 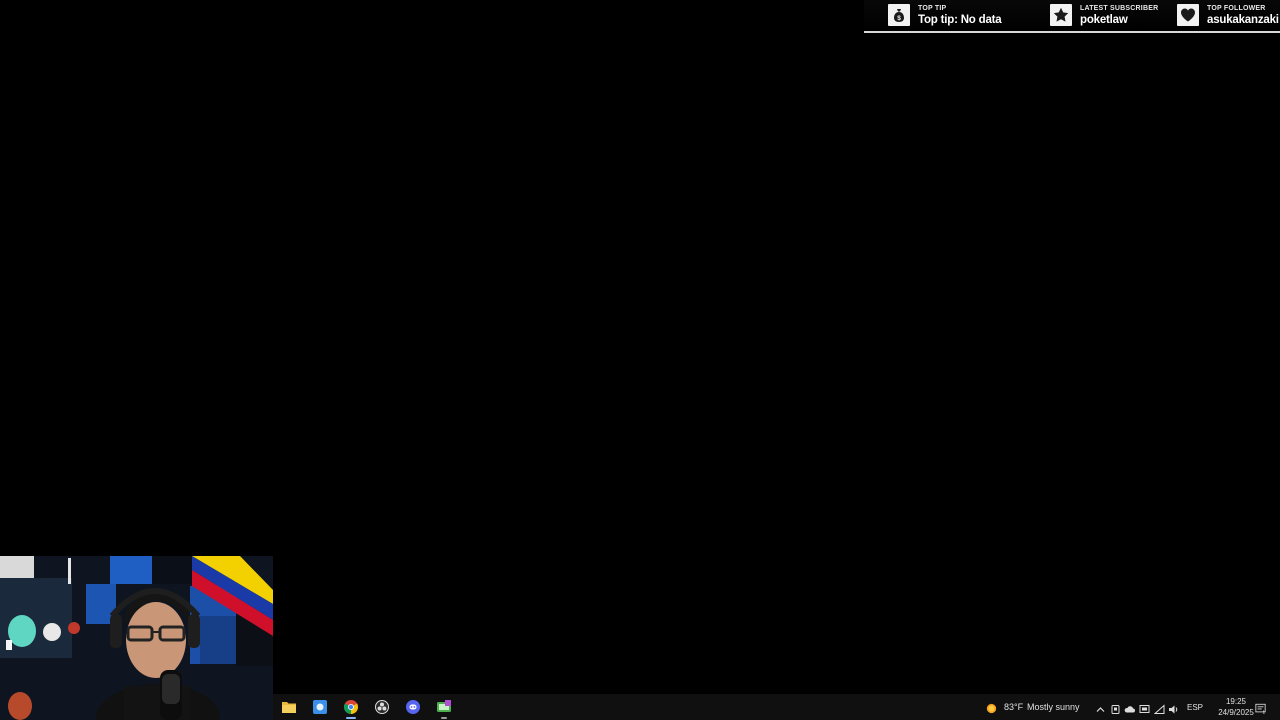 I want to click on top-tip-label: TOP TIP, so click(x=932, y=8).